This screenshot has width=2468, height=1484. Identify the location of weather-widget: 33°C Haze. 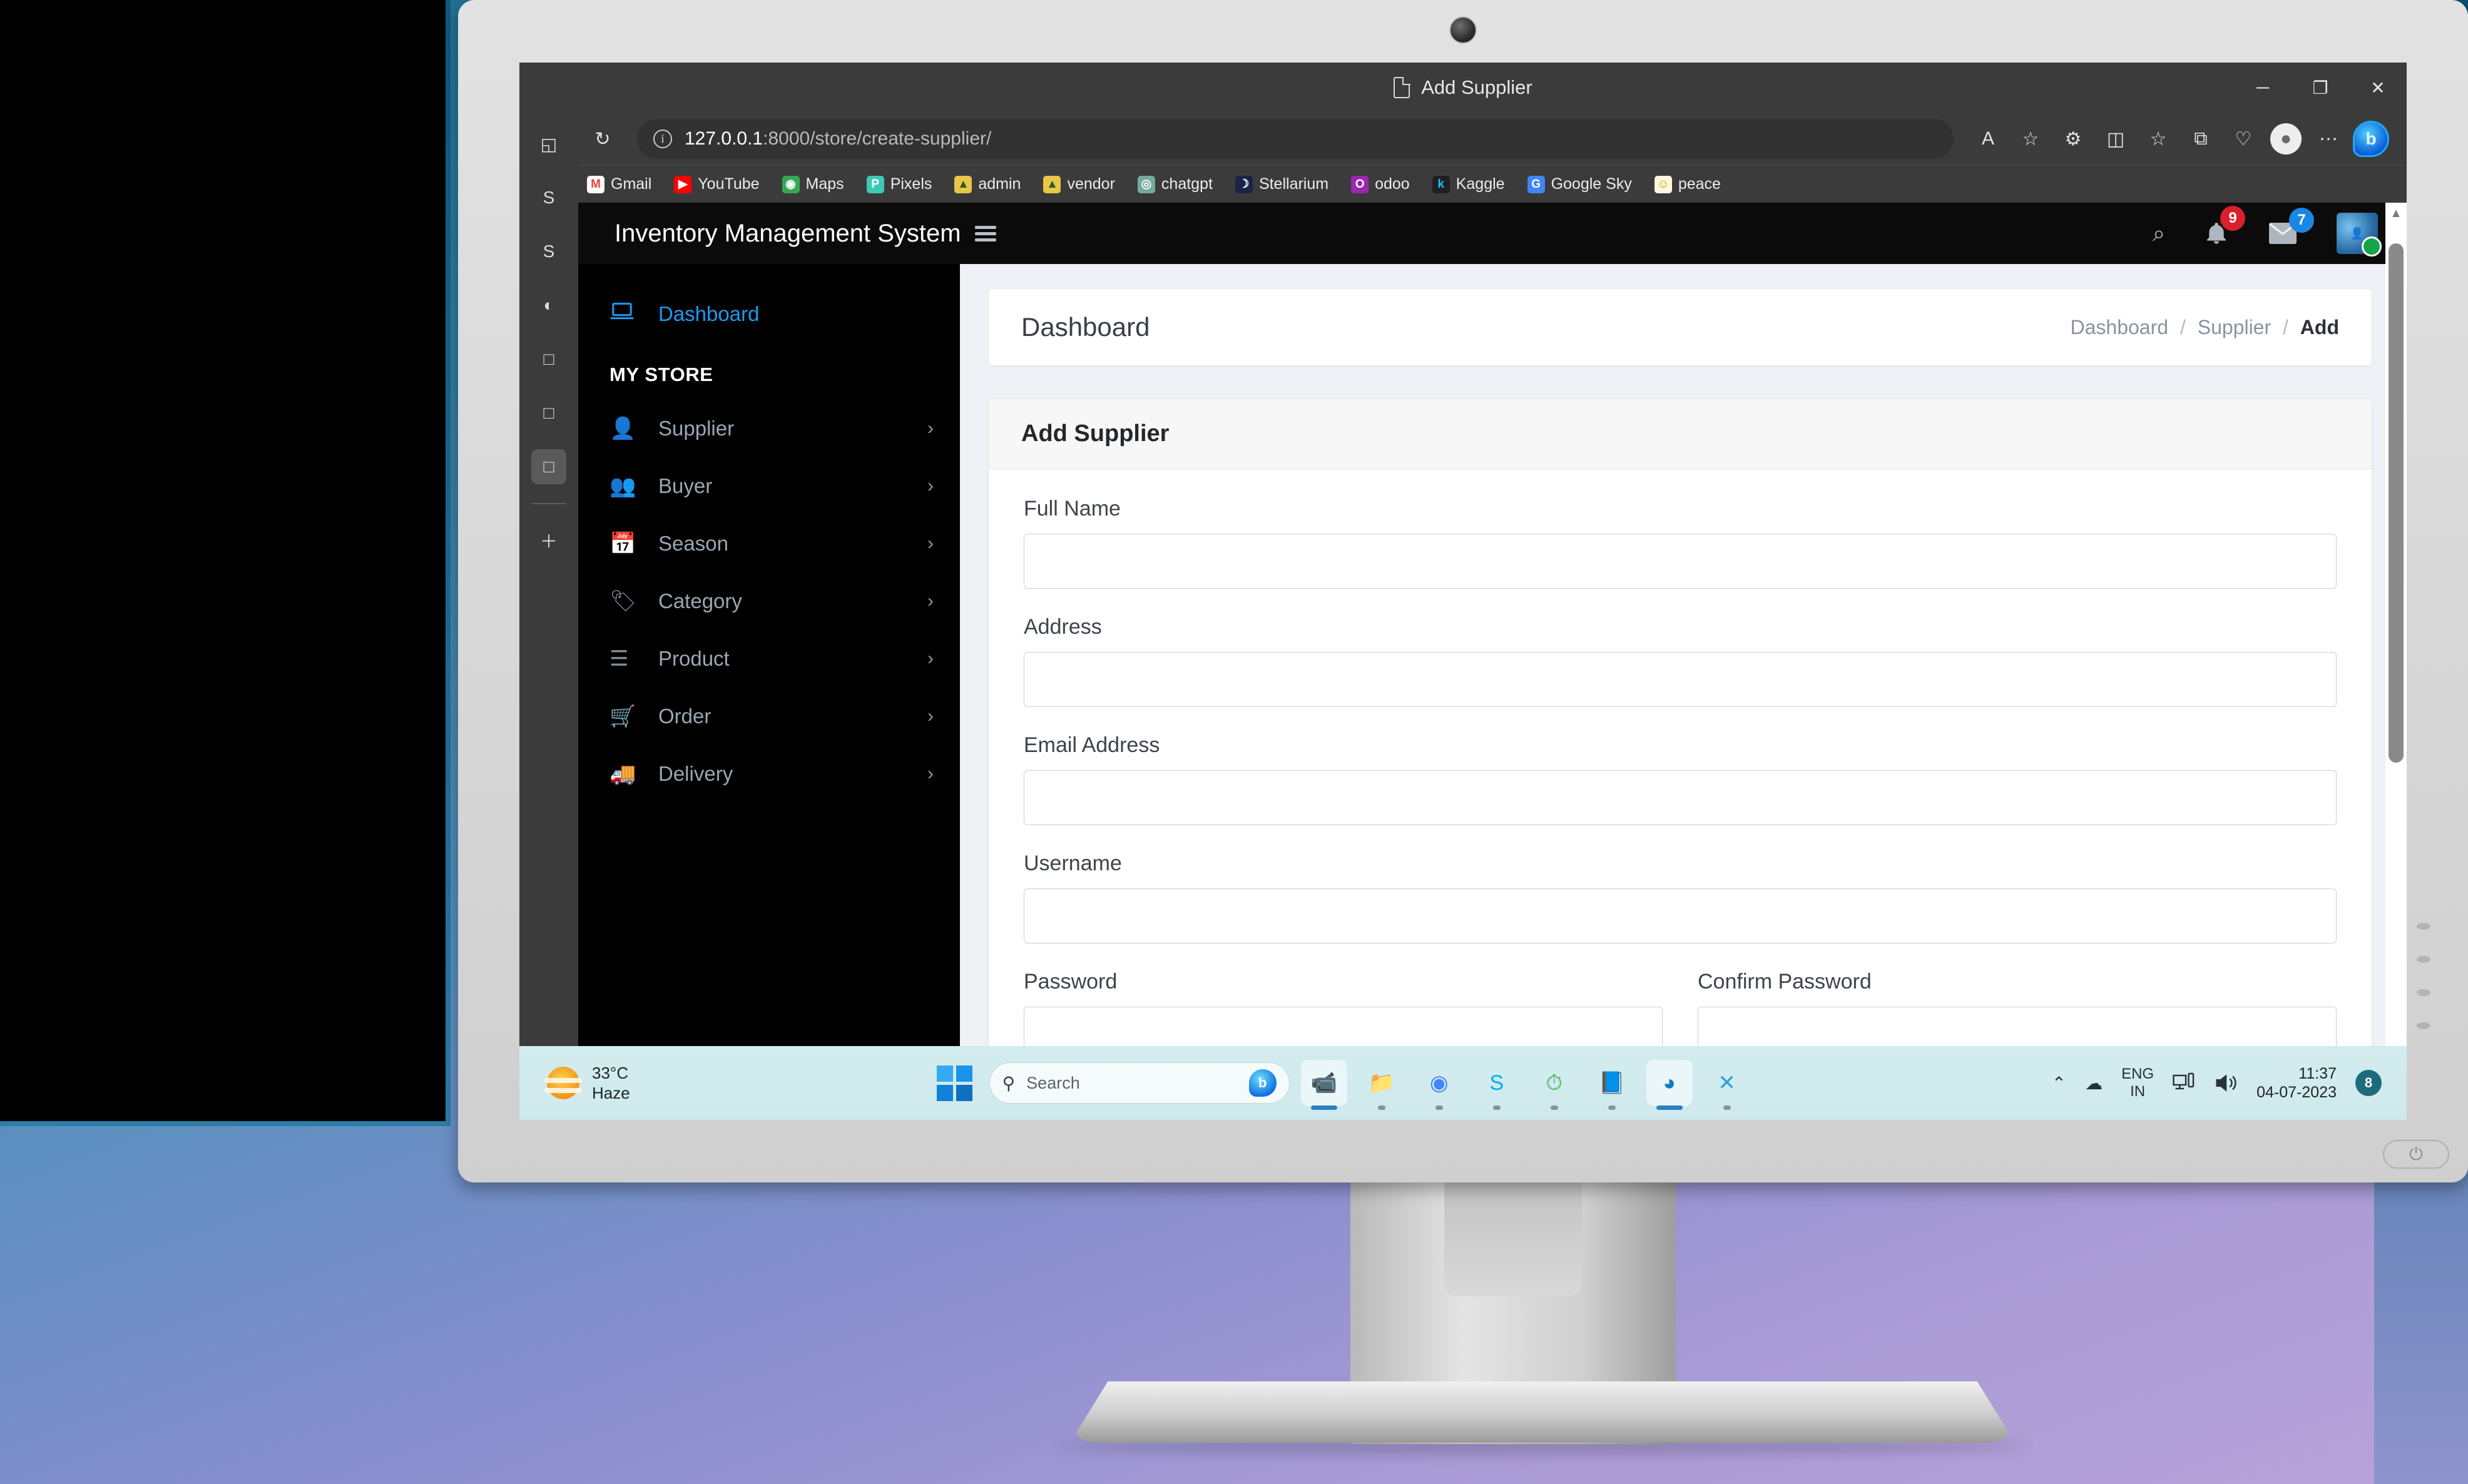
(578, 1083).